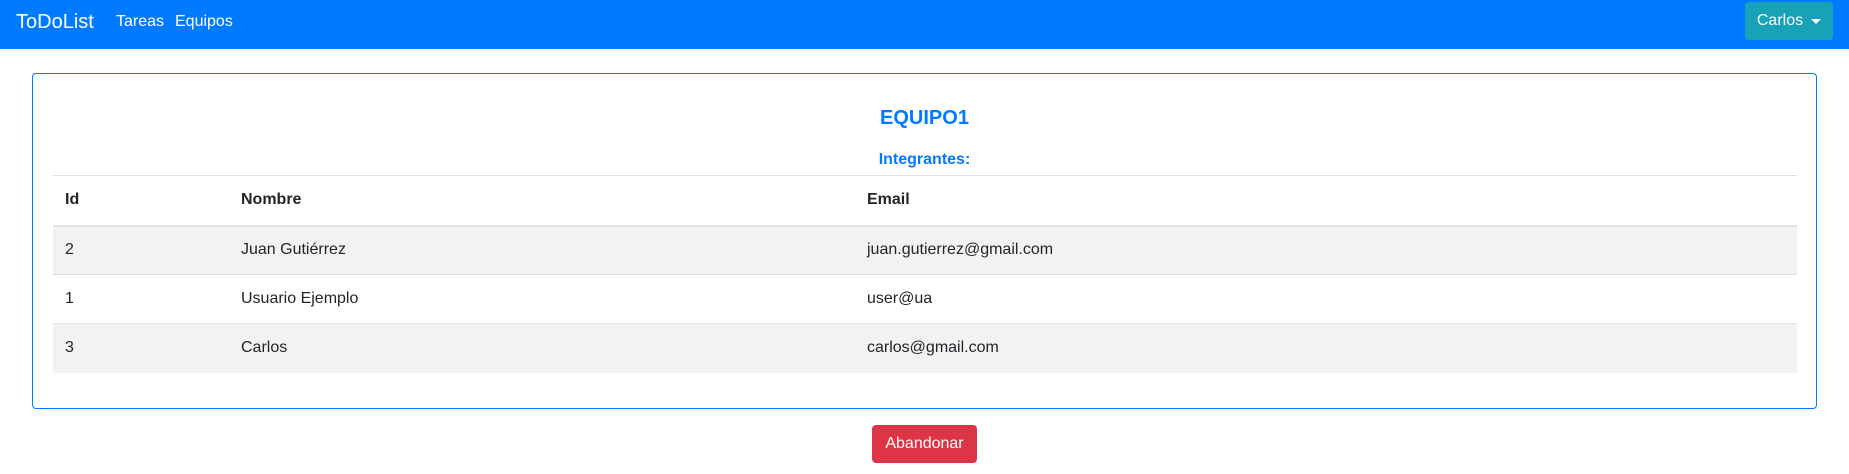 The width and height of the screenshot is (1849, 474). I want to click on members-label: Integrantes:, so click(924, 159).